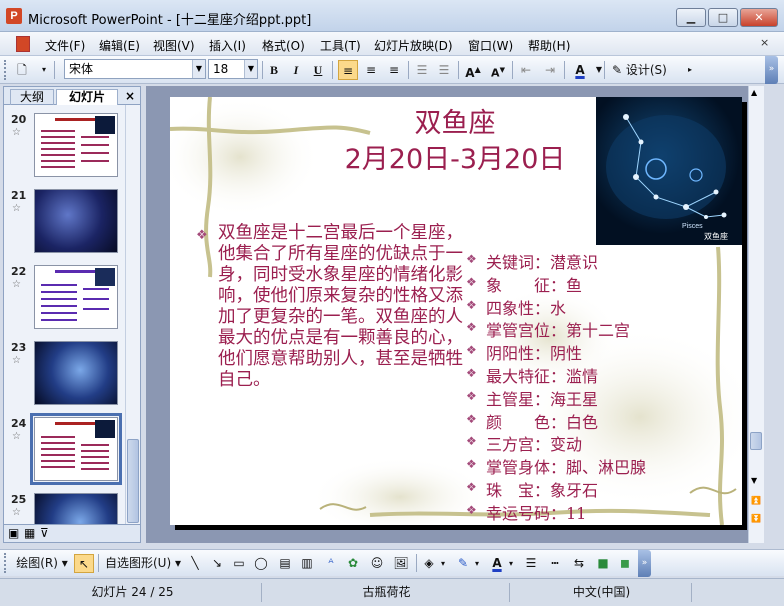  Describe the element at coordinates (644, 563) in the screenshot. I see `drawing-toolbar-chevron-icon: »` at that location.